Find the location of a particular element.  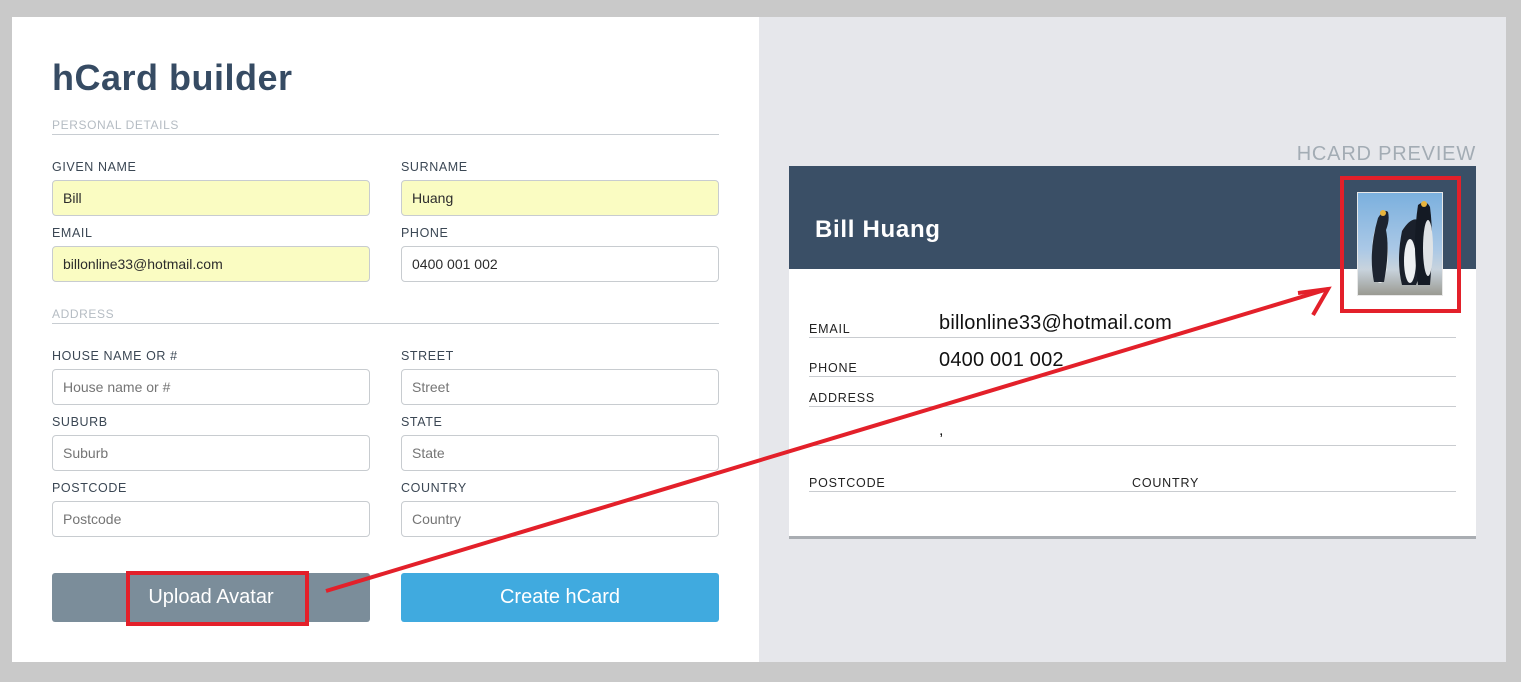

penguins-photo-icon is located at coordinates (1402, 243).